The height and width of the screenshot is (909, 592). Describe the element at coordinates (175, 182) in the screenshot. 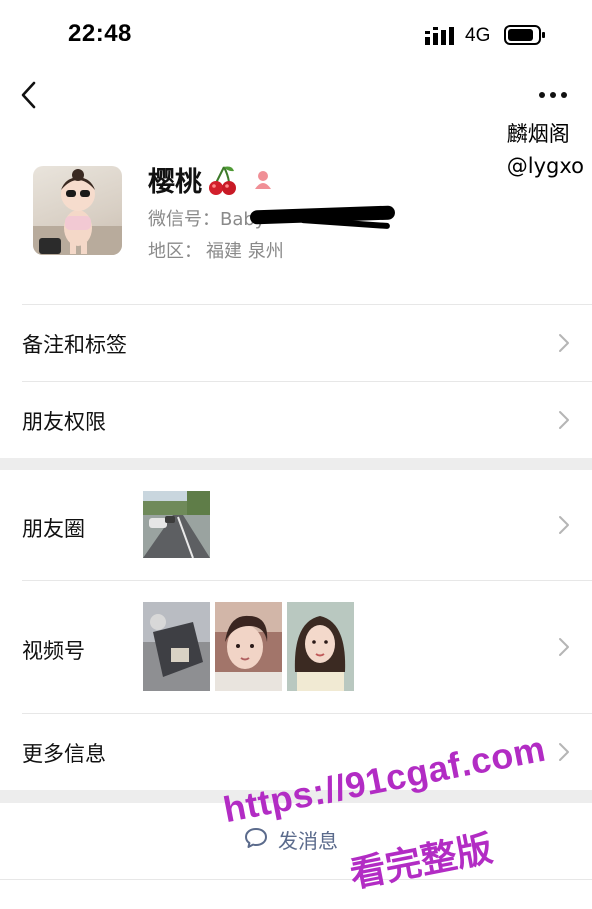

I see `nickname: 樱桃` at that location.